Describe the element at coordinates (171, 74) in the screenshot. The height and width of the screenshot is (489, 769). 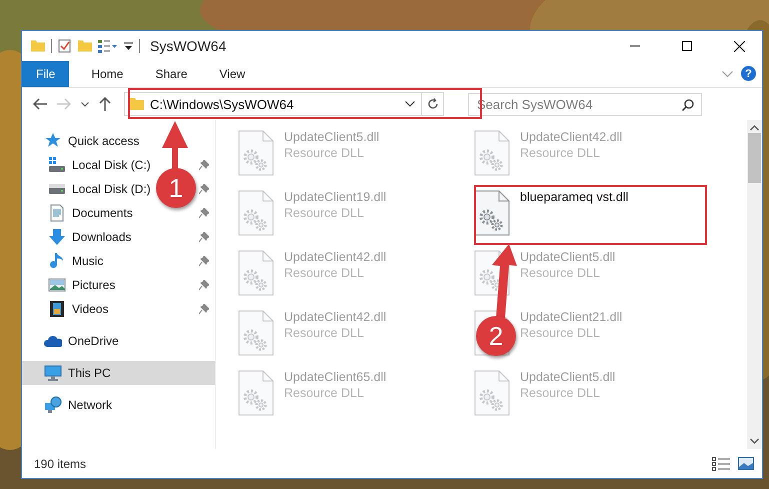
I see `ribbon-tab: Share` at that location.